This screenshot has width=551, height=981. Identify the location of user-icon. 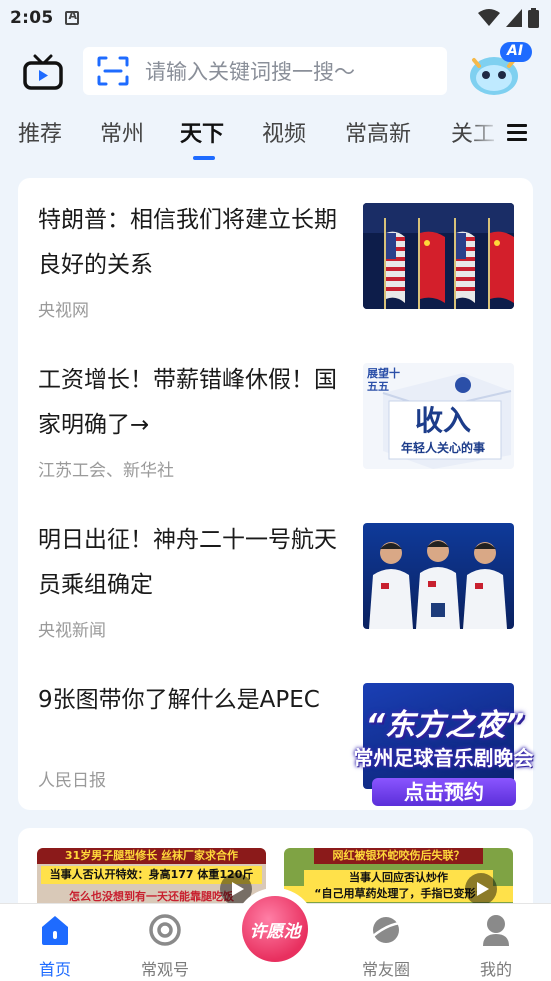
(496, 930).